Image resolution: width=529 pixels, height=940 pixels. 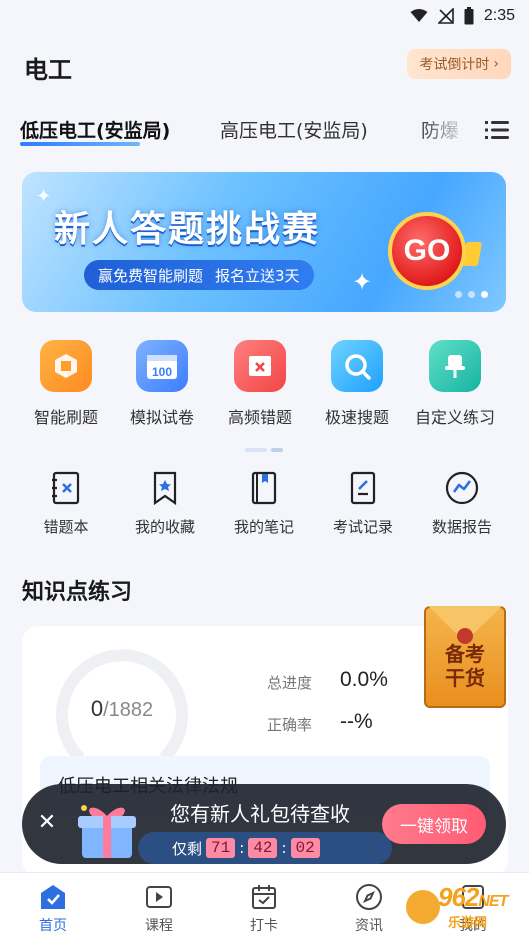 I want to click on feature-label: 极速搜题, so click(x=356, y=417).